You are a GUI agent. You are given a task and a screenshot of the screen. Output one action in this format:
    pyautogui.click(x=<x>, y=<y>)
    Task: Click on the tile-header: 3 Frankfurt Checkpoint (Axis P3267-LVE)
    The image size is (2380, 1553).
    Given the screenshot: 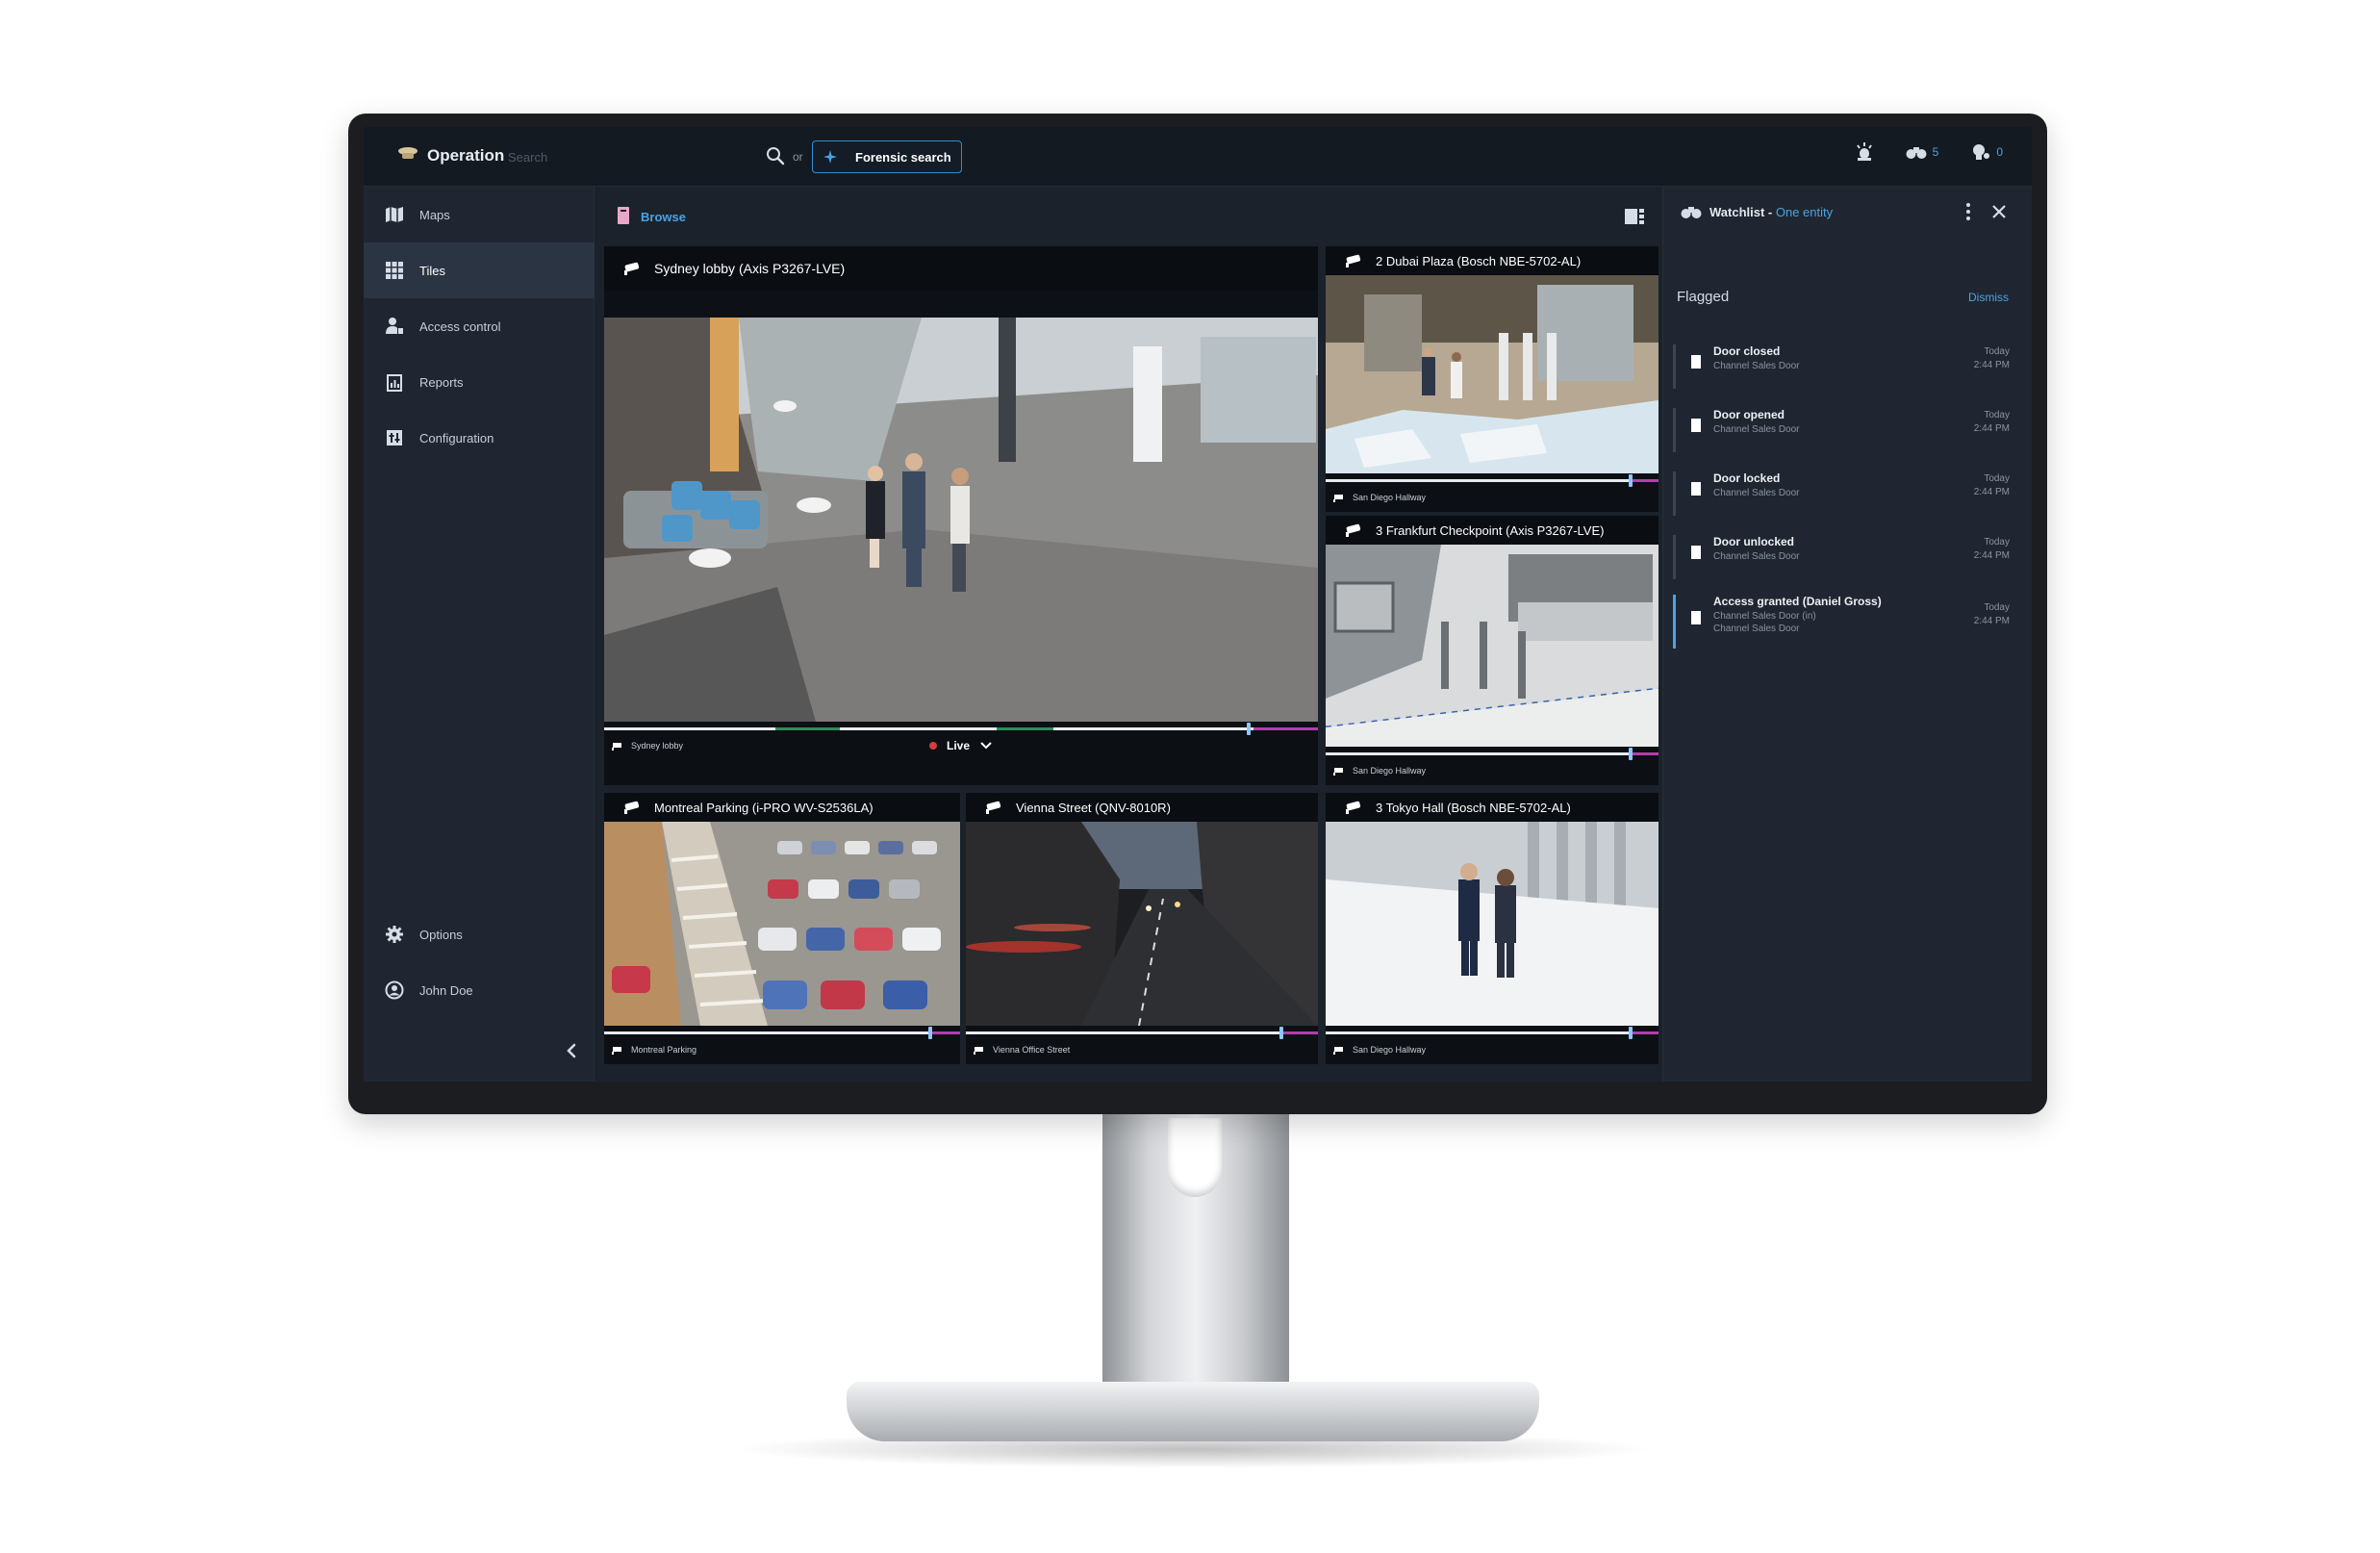 What is the action you would take?
    pyautogui.click(x=1492, y=530)
    